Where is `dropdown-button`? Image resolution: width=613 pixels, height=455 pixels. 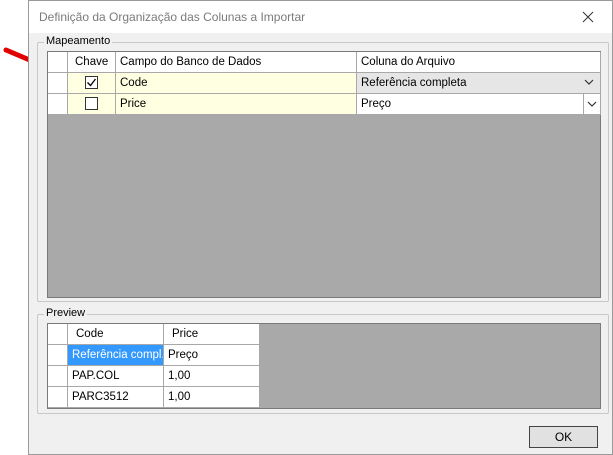
dropdown-button is located at coordinates (591, 104).